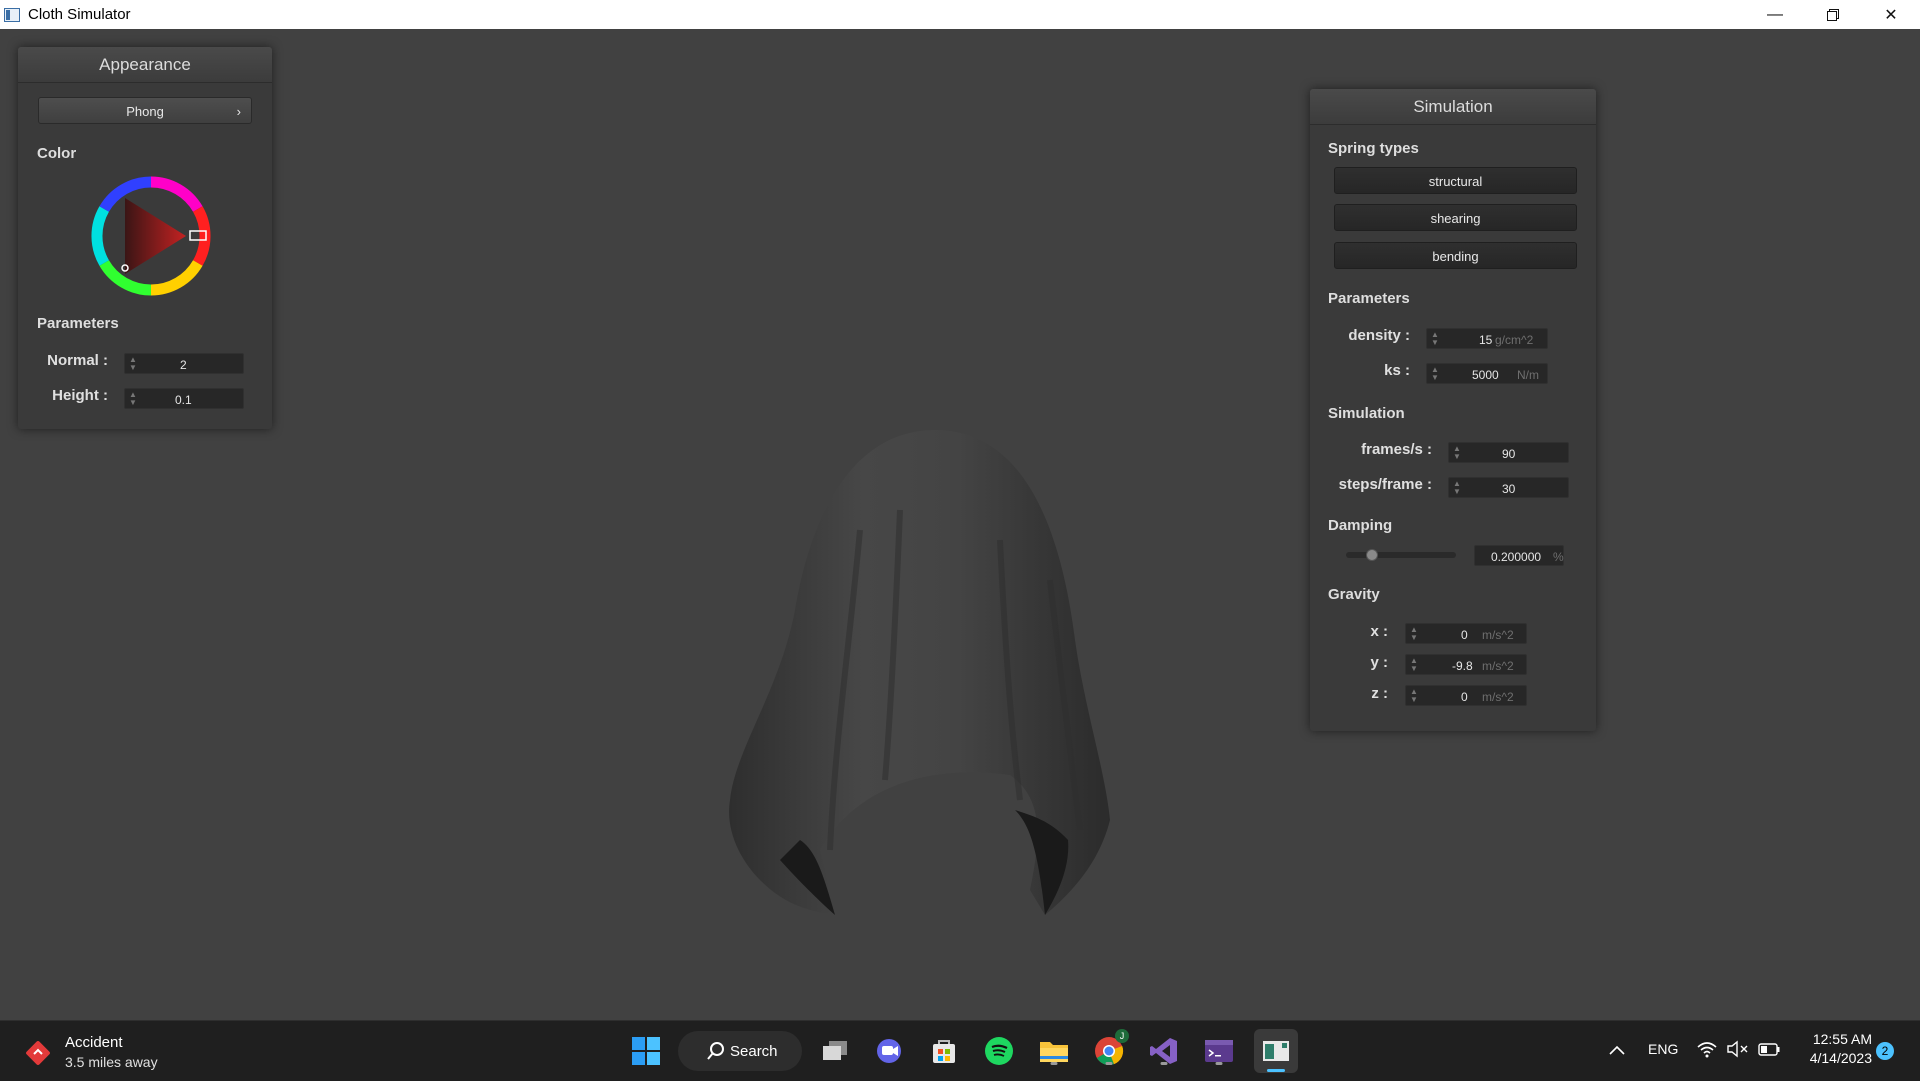 The height and width of the screenshot is (1081, 1920). I want to click on steps-label: steps/frame :, so click(1385, 484).